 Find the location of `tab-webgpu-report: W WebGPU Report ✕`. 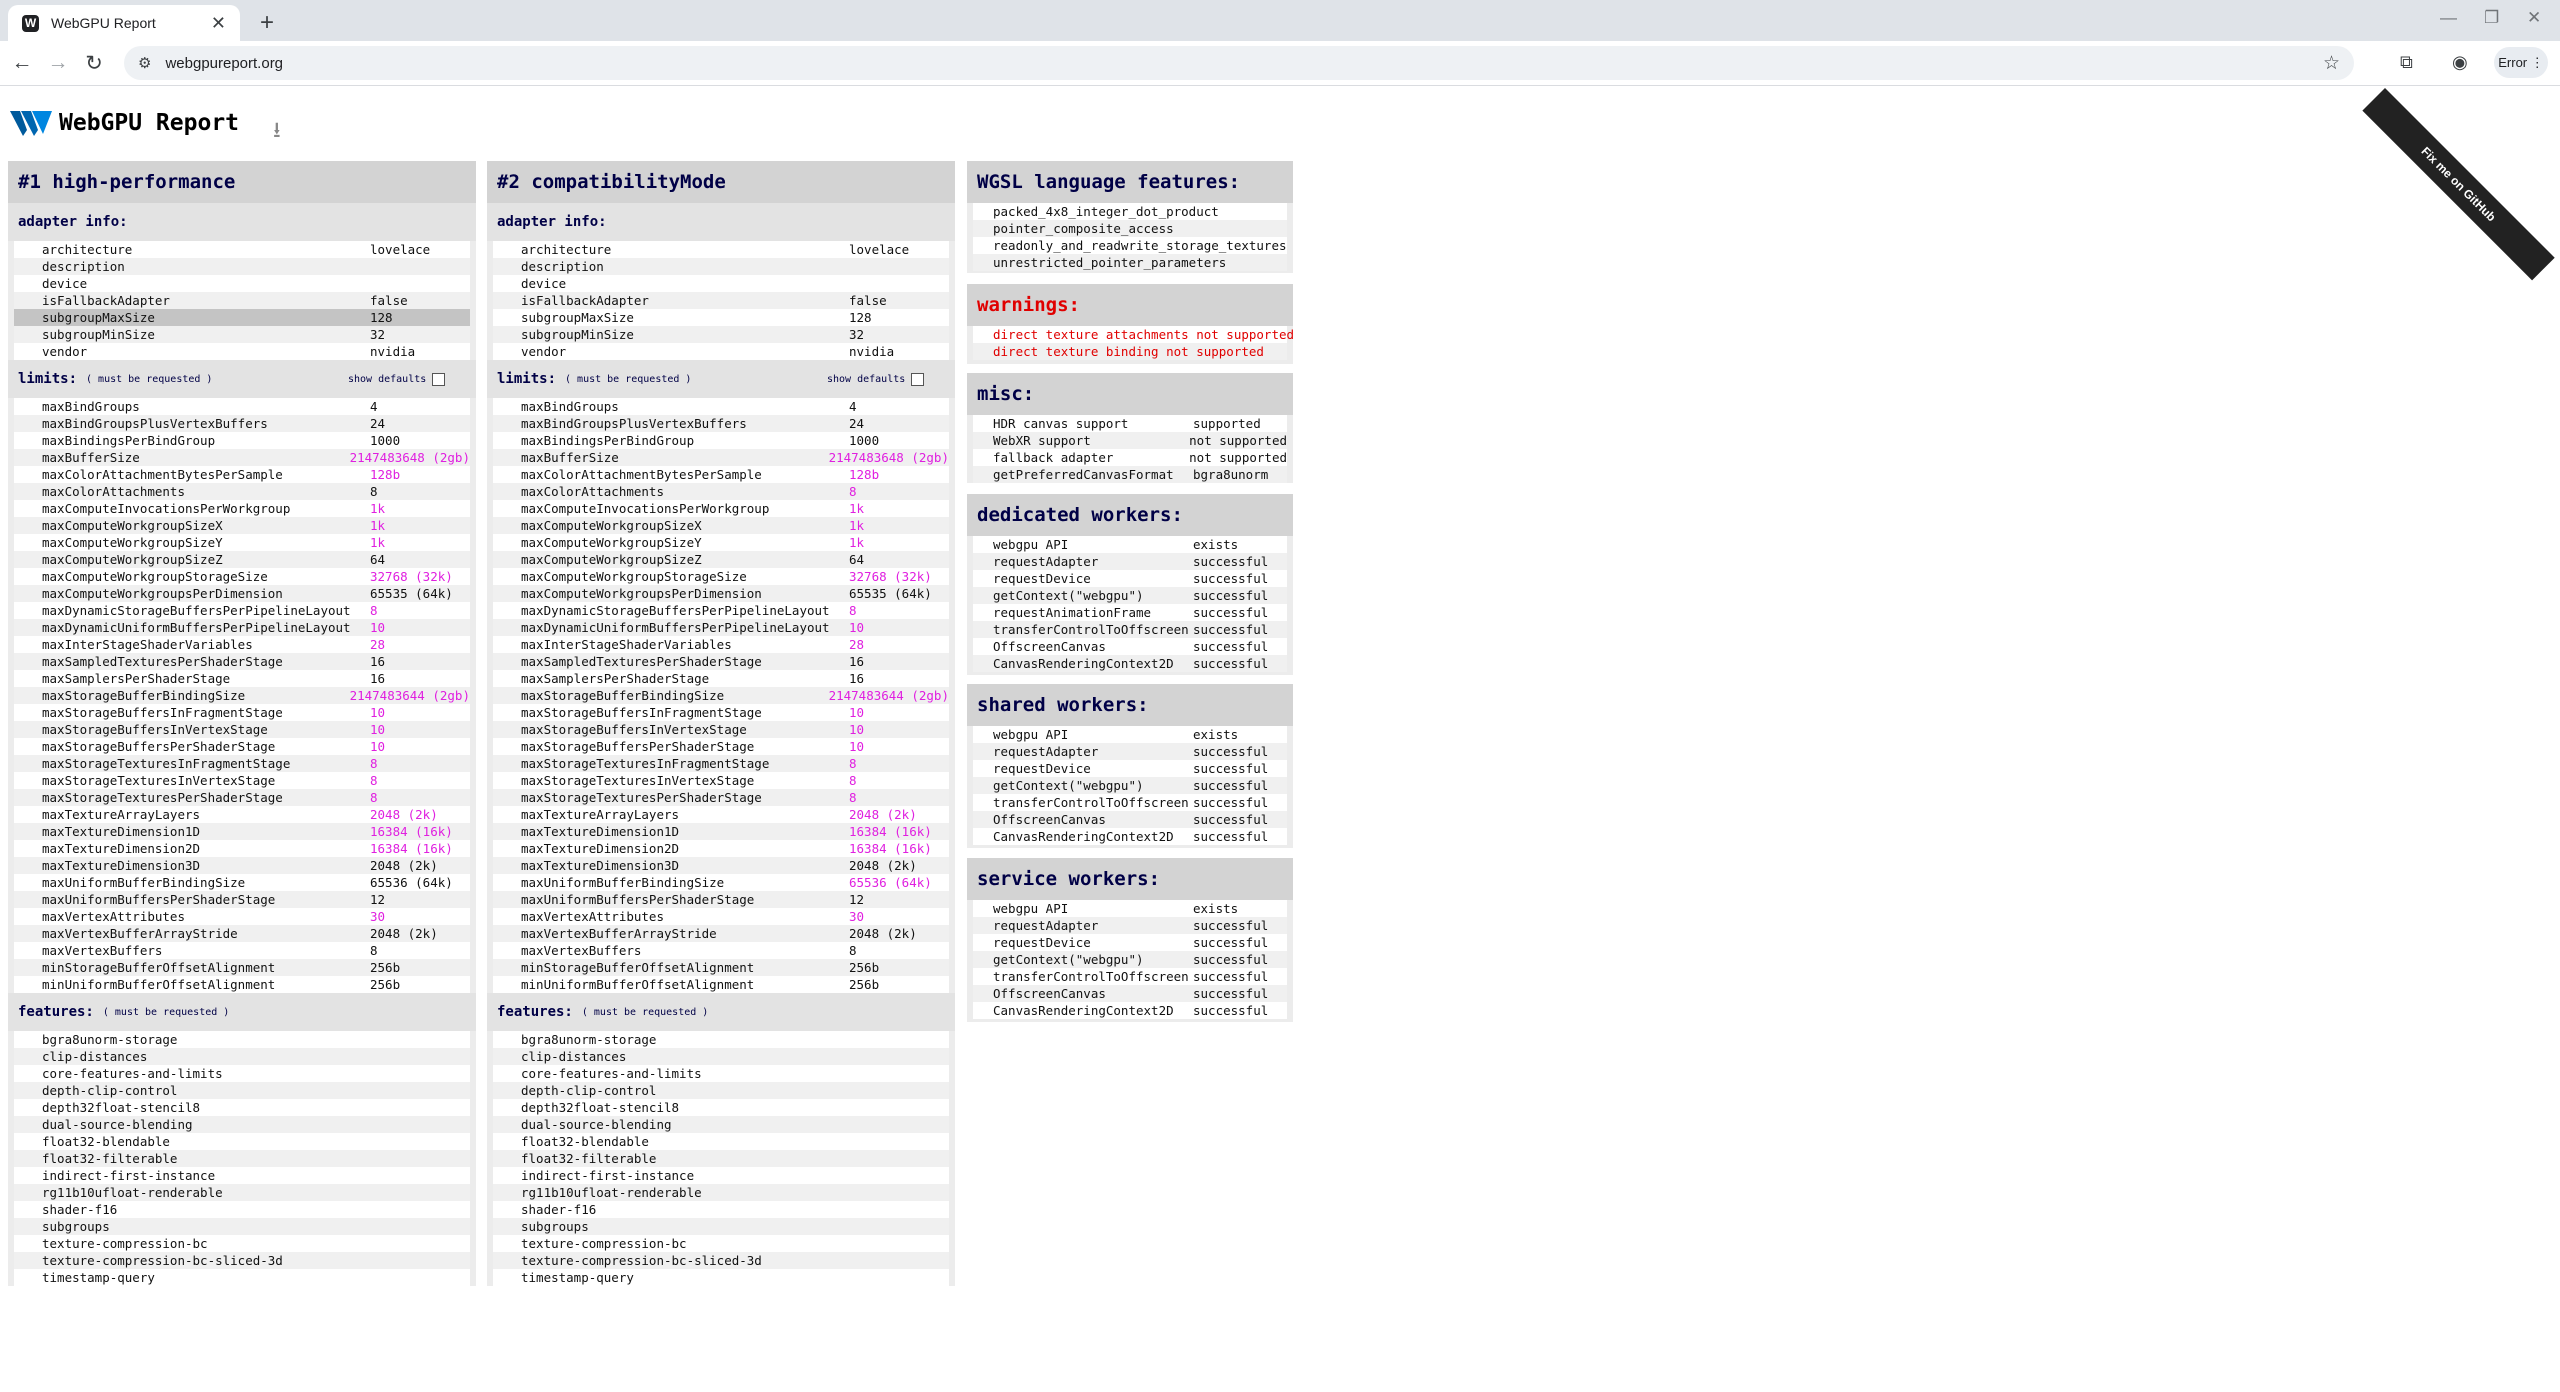

tab-webgpu-report: W WebGPU Report ✕ is located at coordinates (124, 23).